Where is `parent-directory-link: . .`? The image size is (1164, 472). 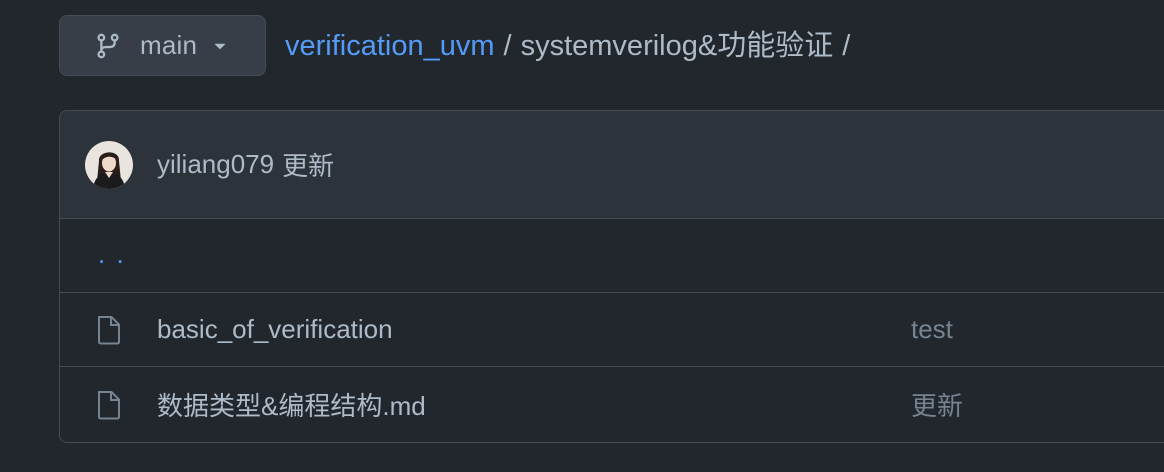 parent-directory-link: . . is located at coordinates (112, 254).